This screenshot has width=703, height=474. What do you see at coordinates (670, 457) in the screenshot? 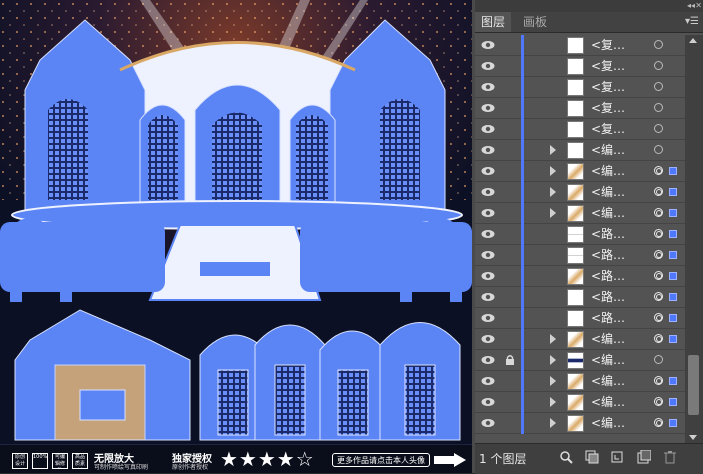
I see `delete-icon` at bounding box center [670, 457].